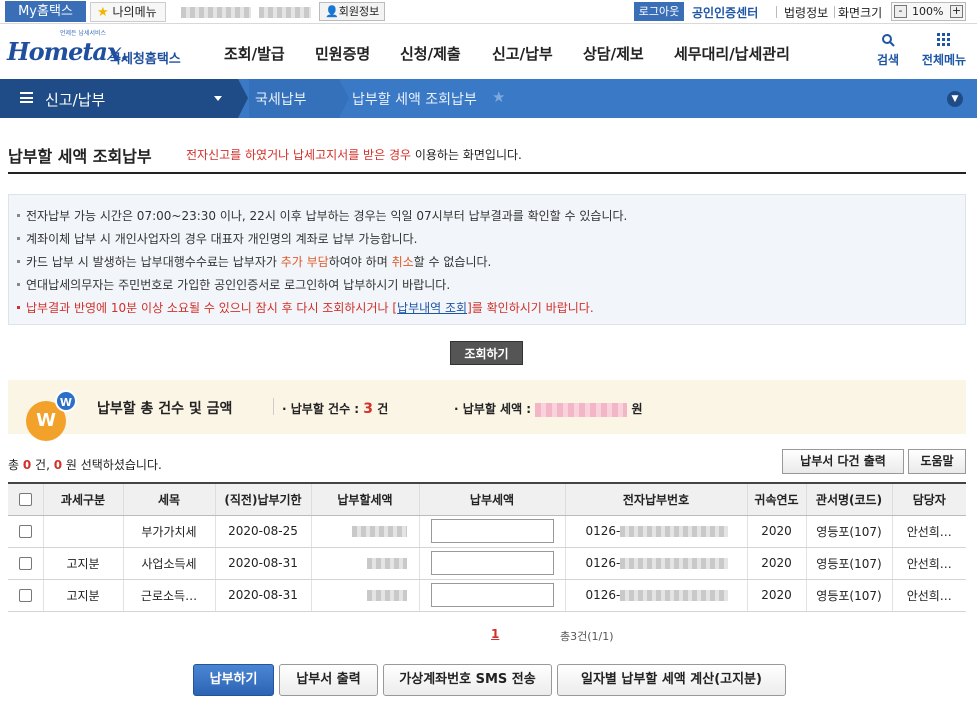 This screenshot has width=977, height=712. Describe the element at coordinates (42, 465) in the screenshot. I see `sel-text: 건,` at that location.